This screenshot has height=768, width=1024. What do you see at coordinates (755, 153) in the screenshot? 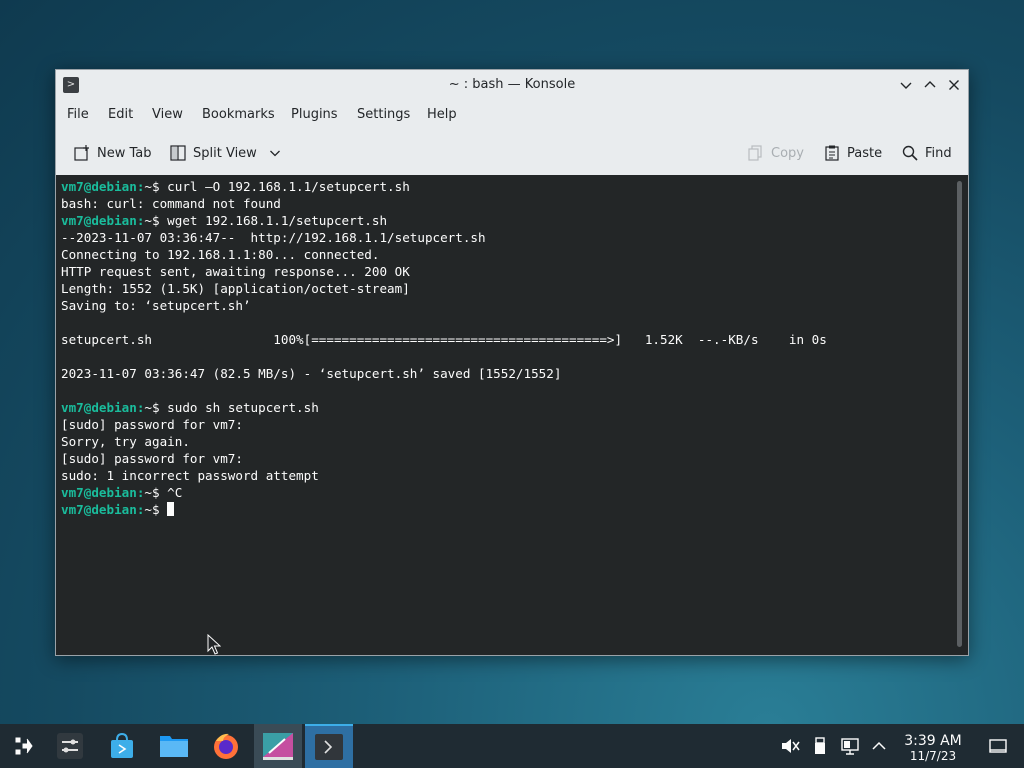
I see `copy-icon` at bounding box center [755, 153].